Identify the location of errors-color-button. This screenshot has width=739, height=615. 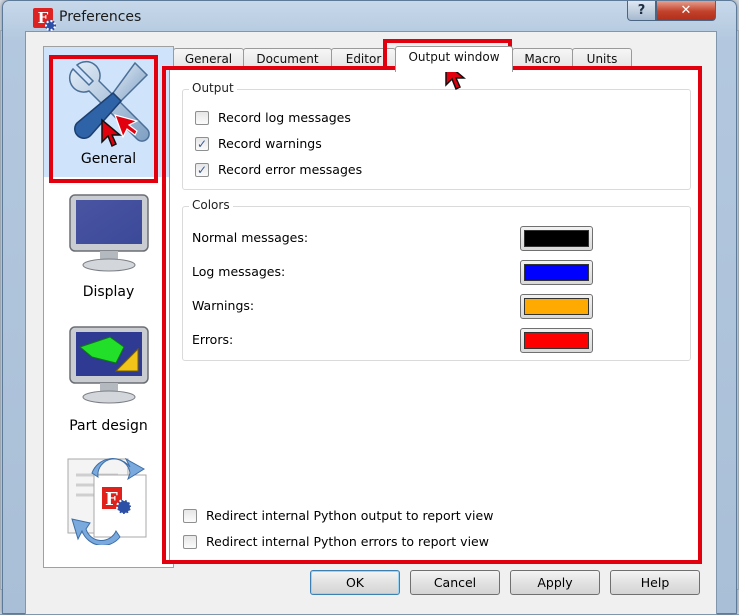
(556, 340).